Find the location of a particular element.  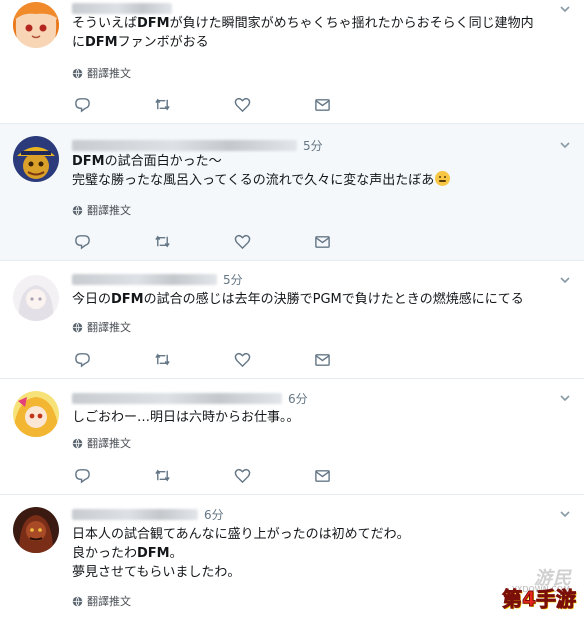

tweet-text-line: にDFMファンボがおる is located at coordinates (140, 42).